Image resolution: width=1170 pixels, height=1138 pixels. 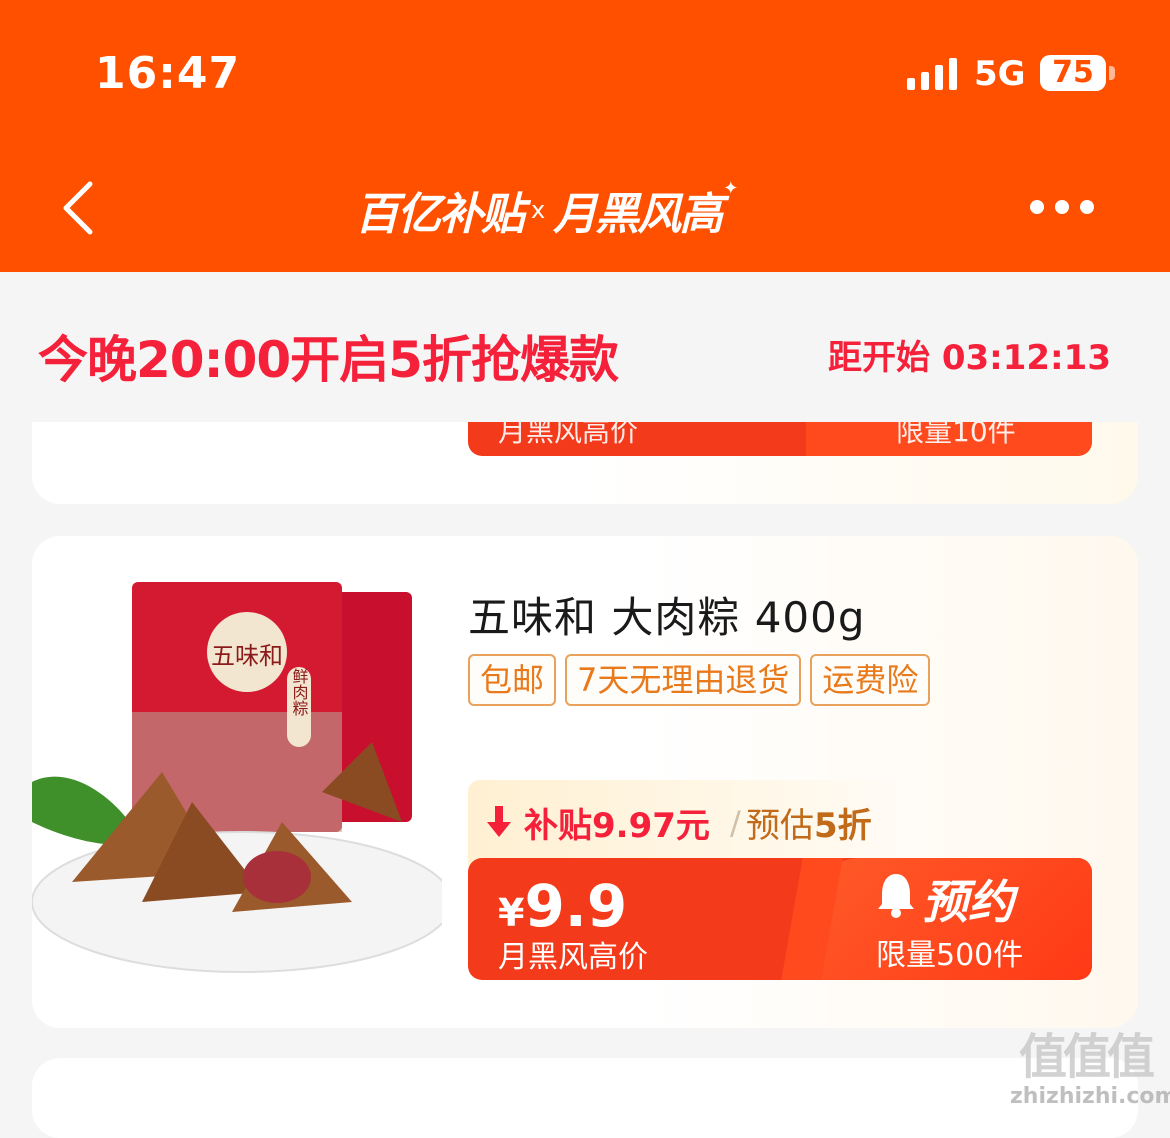 What do you see at coordinates (1000, 74) in the screenshot?
I see `network-label: 5G` at bounding box center [1000, 74].